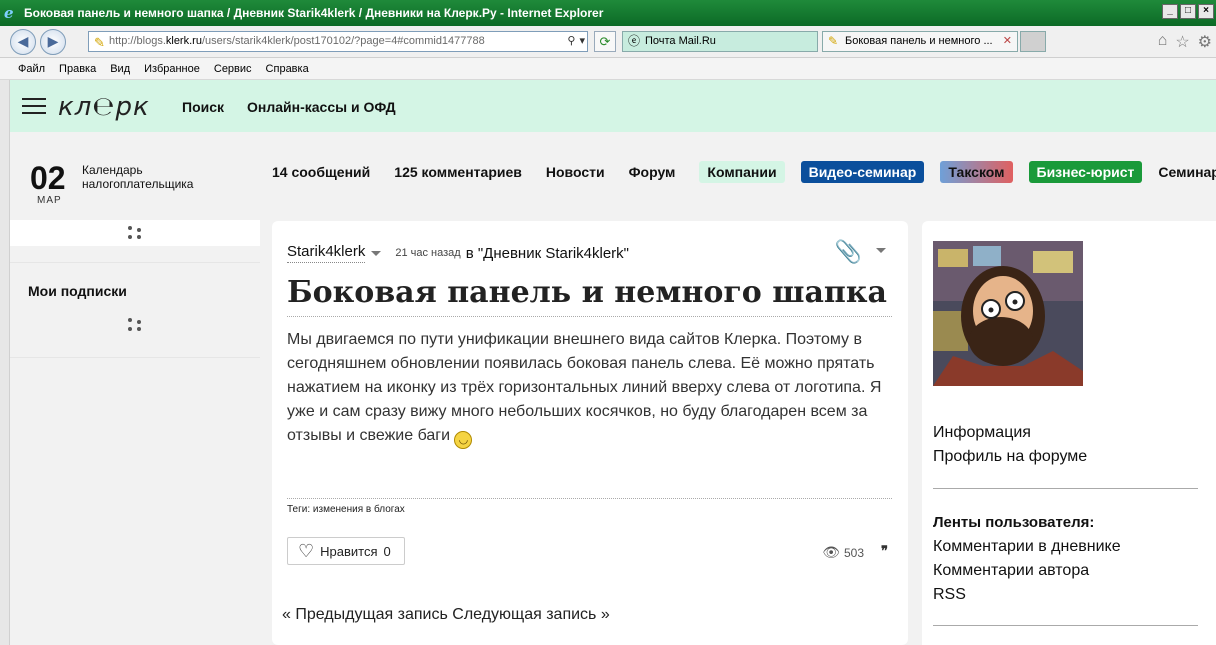 Image resolution: width=1216 pixels, height=645 pixels. What do you see at coordinates (1010, 457) in the screenshot?
I see `link-forum-profile: Профиль на форуме` at bounding box center [1010, 457].